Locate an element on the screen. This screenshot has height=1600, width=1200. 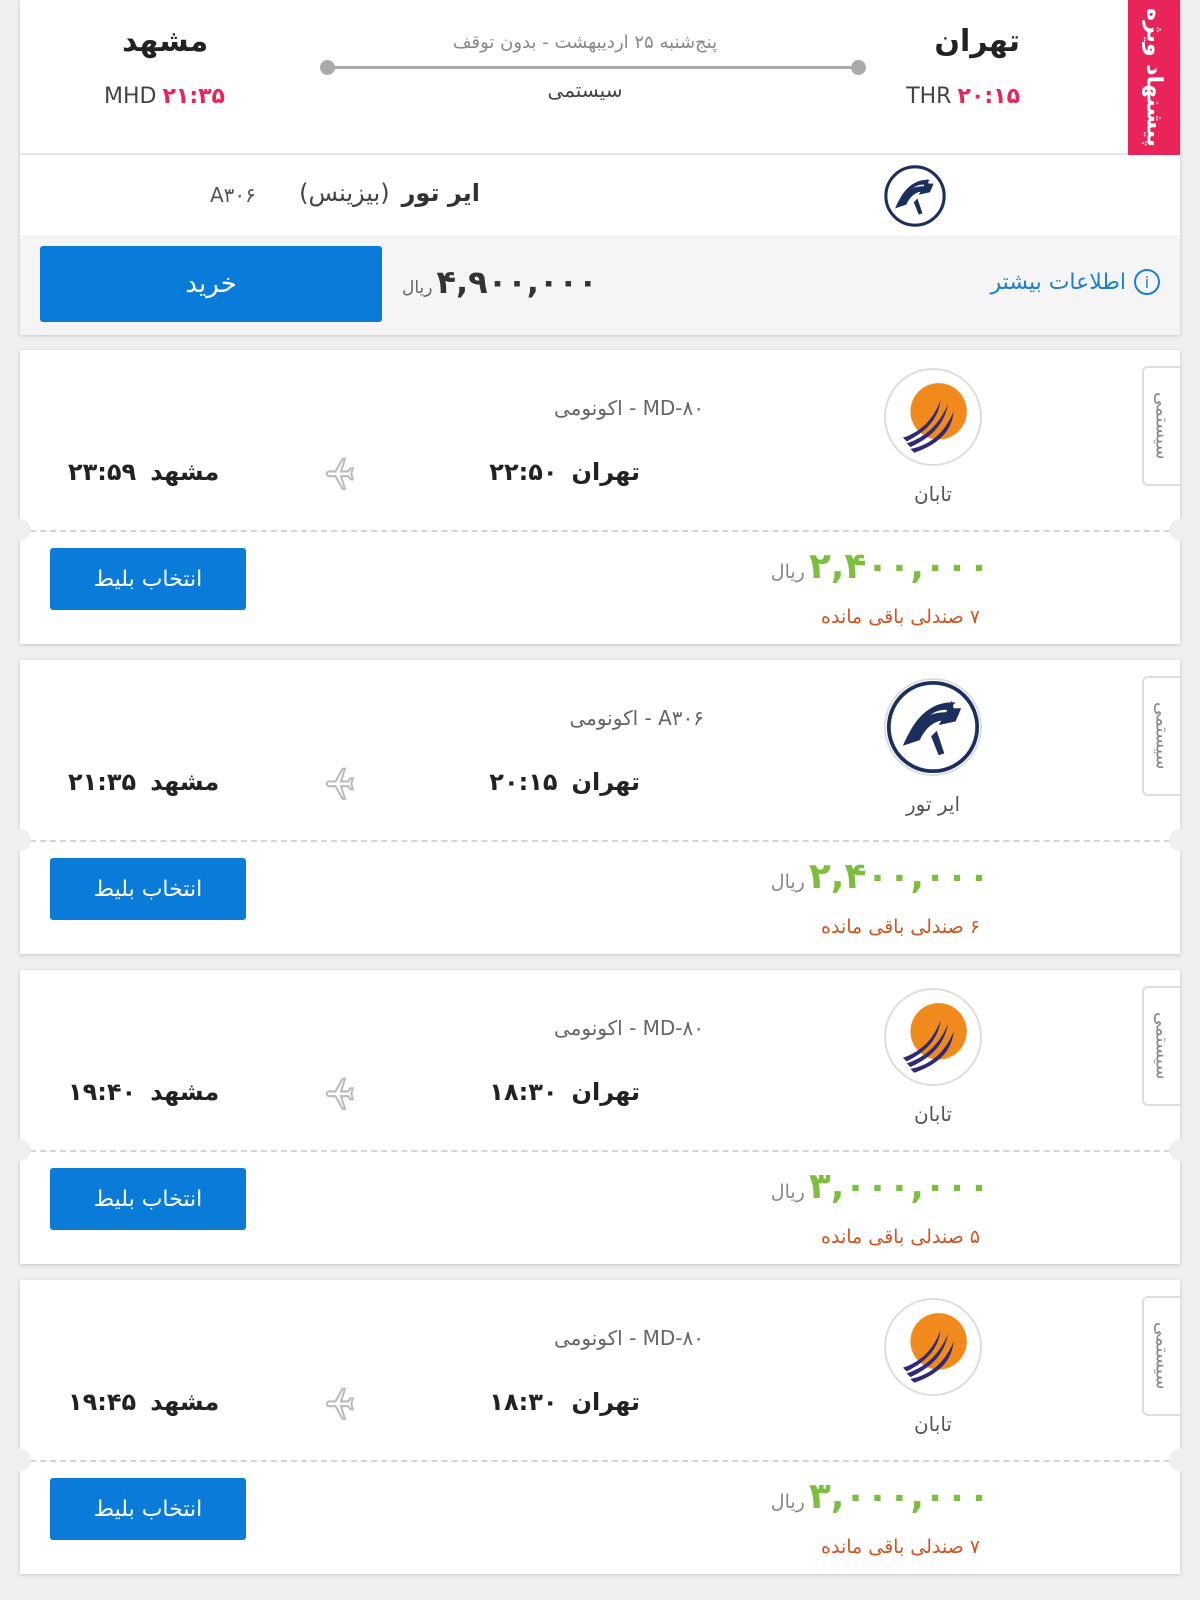
arrival-time: ۱۹:۴۰ is located at coordinates (102, 1092).